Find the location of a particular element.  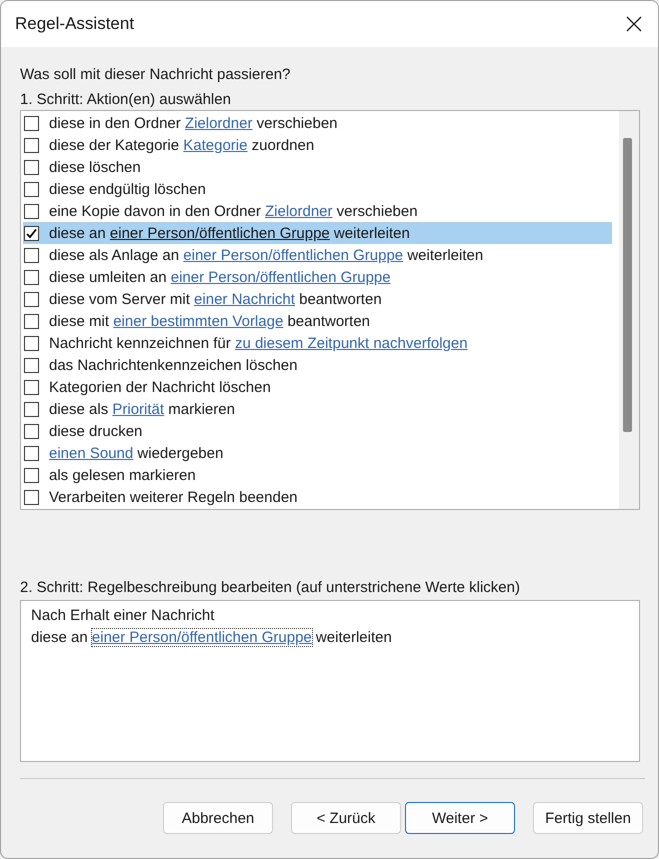

close-icon is located at coordinates (634, 24).